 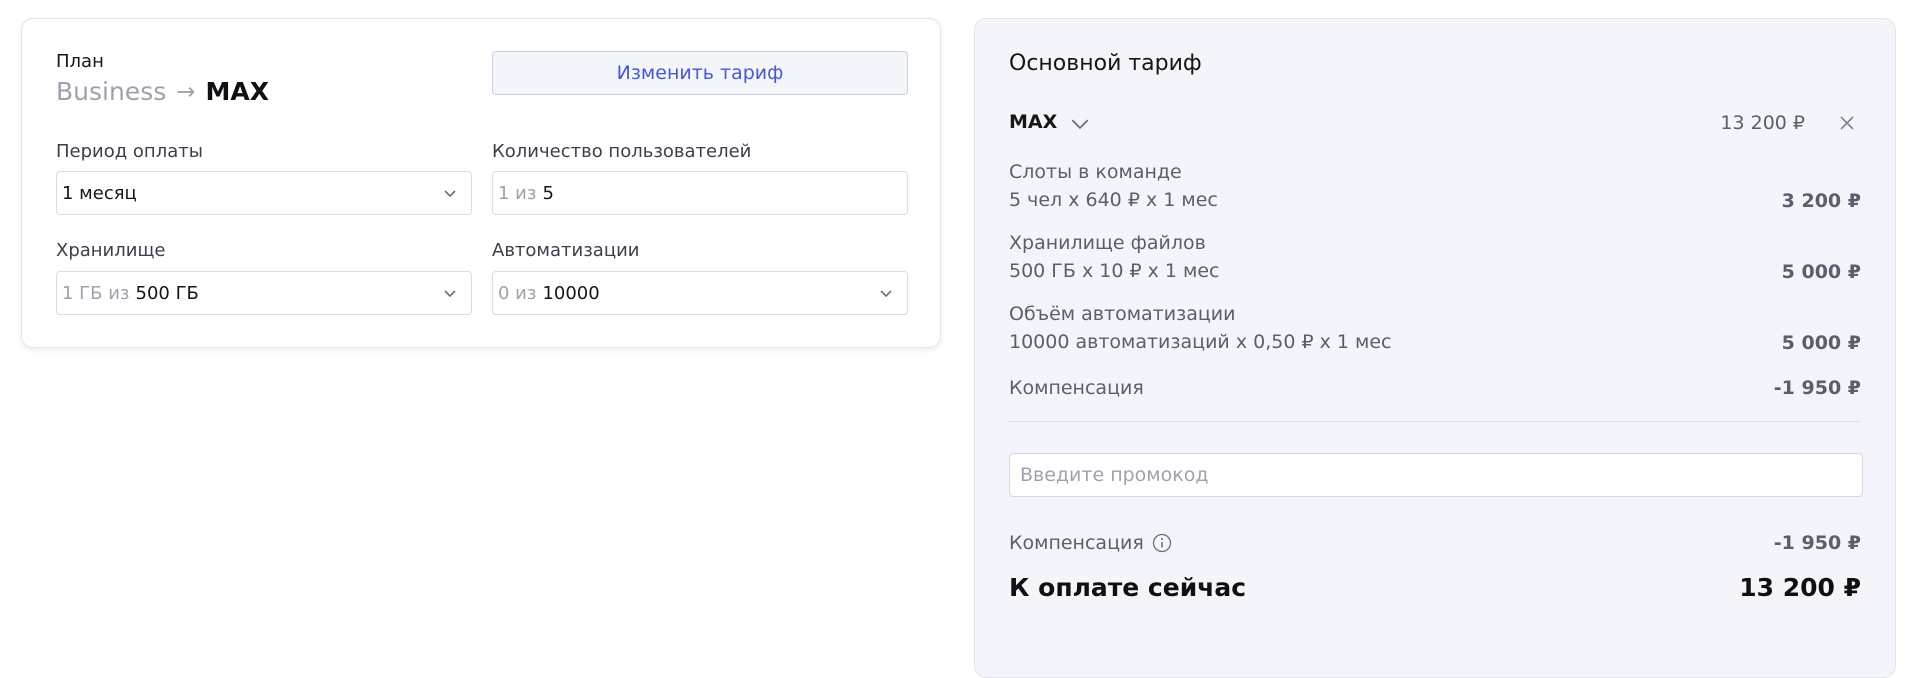 I want to click on tariff-name: MAX, so click(x=1033, y=122).